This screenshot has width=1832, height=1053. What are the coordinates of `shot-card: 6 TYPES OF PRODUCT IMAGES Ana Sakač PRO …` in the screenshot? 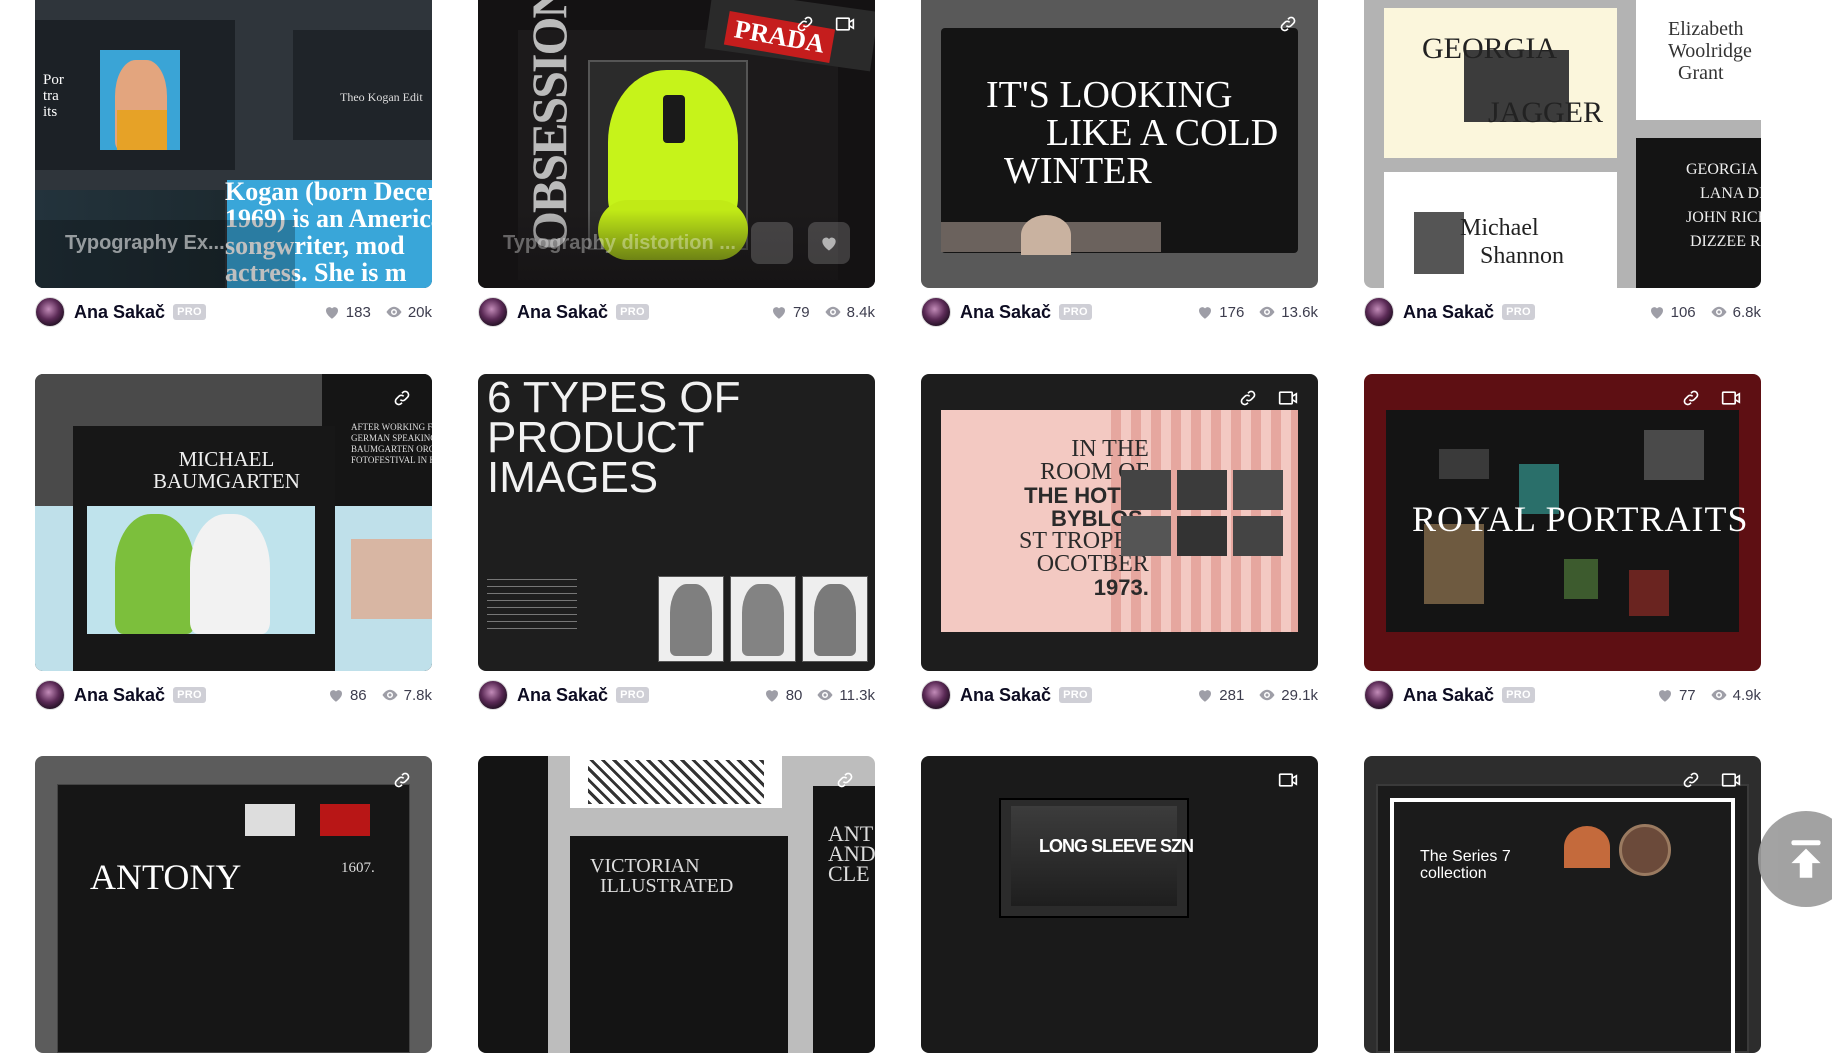 It's located at (676, 542).